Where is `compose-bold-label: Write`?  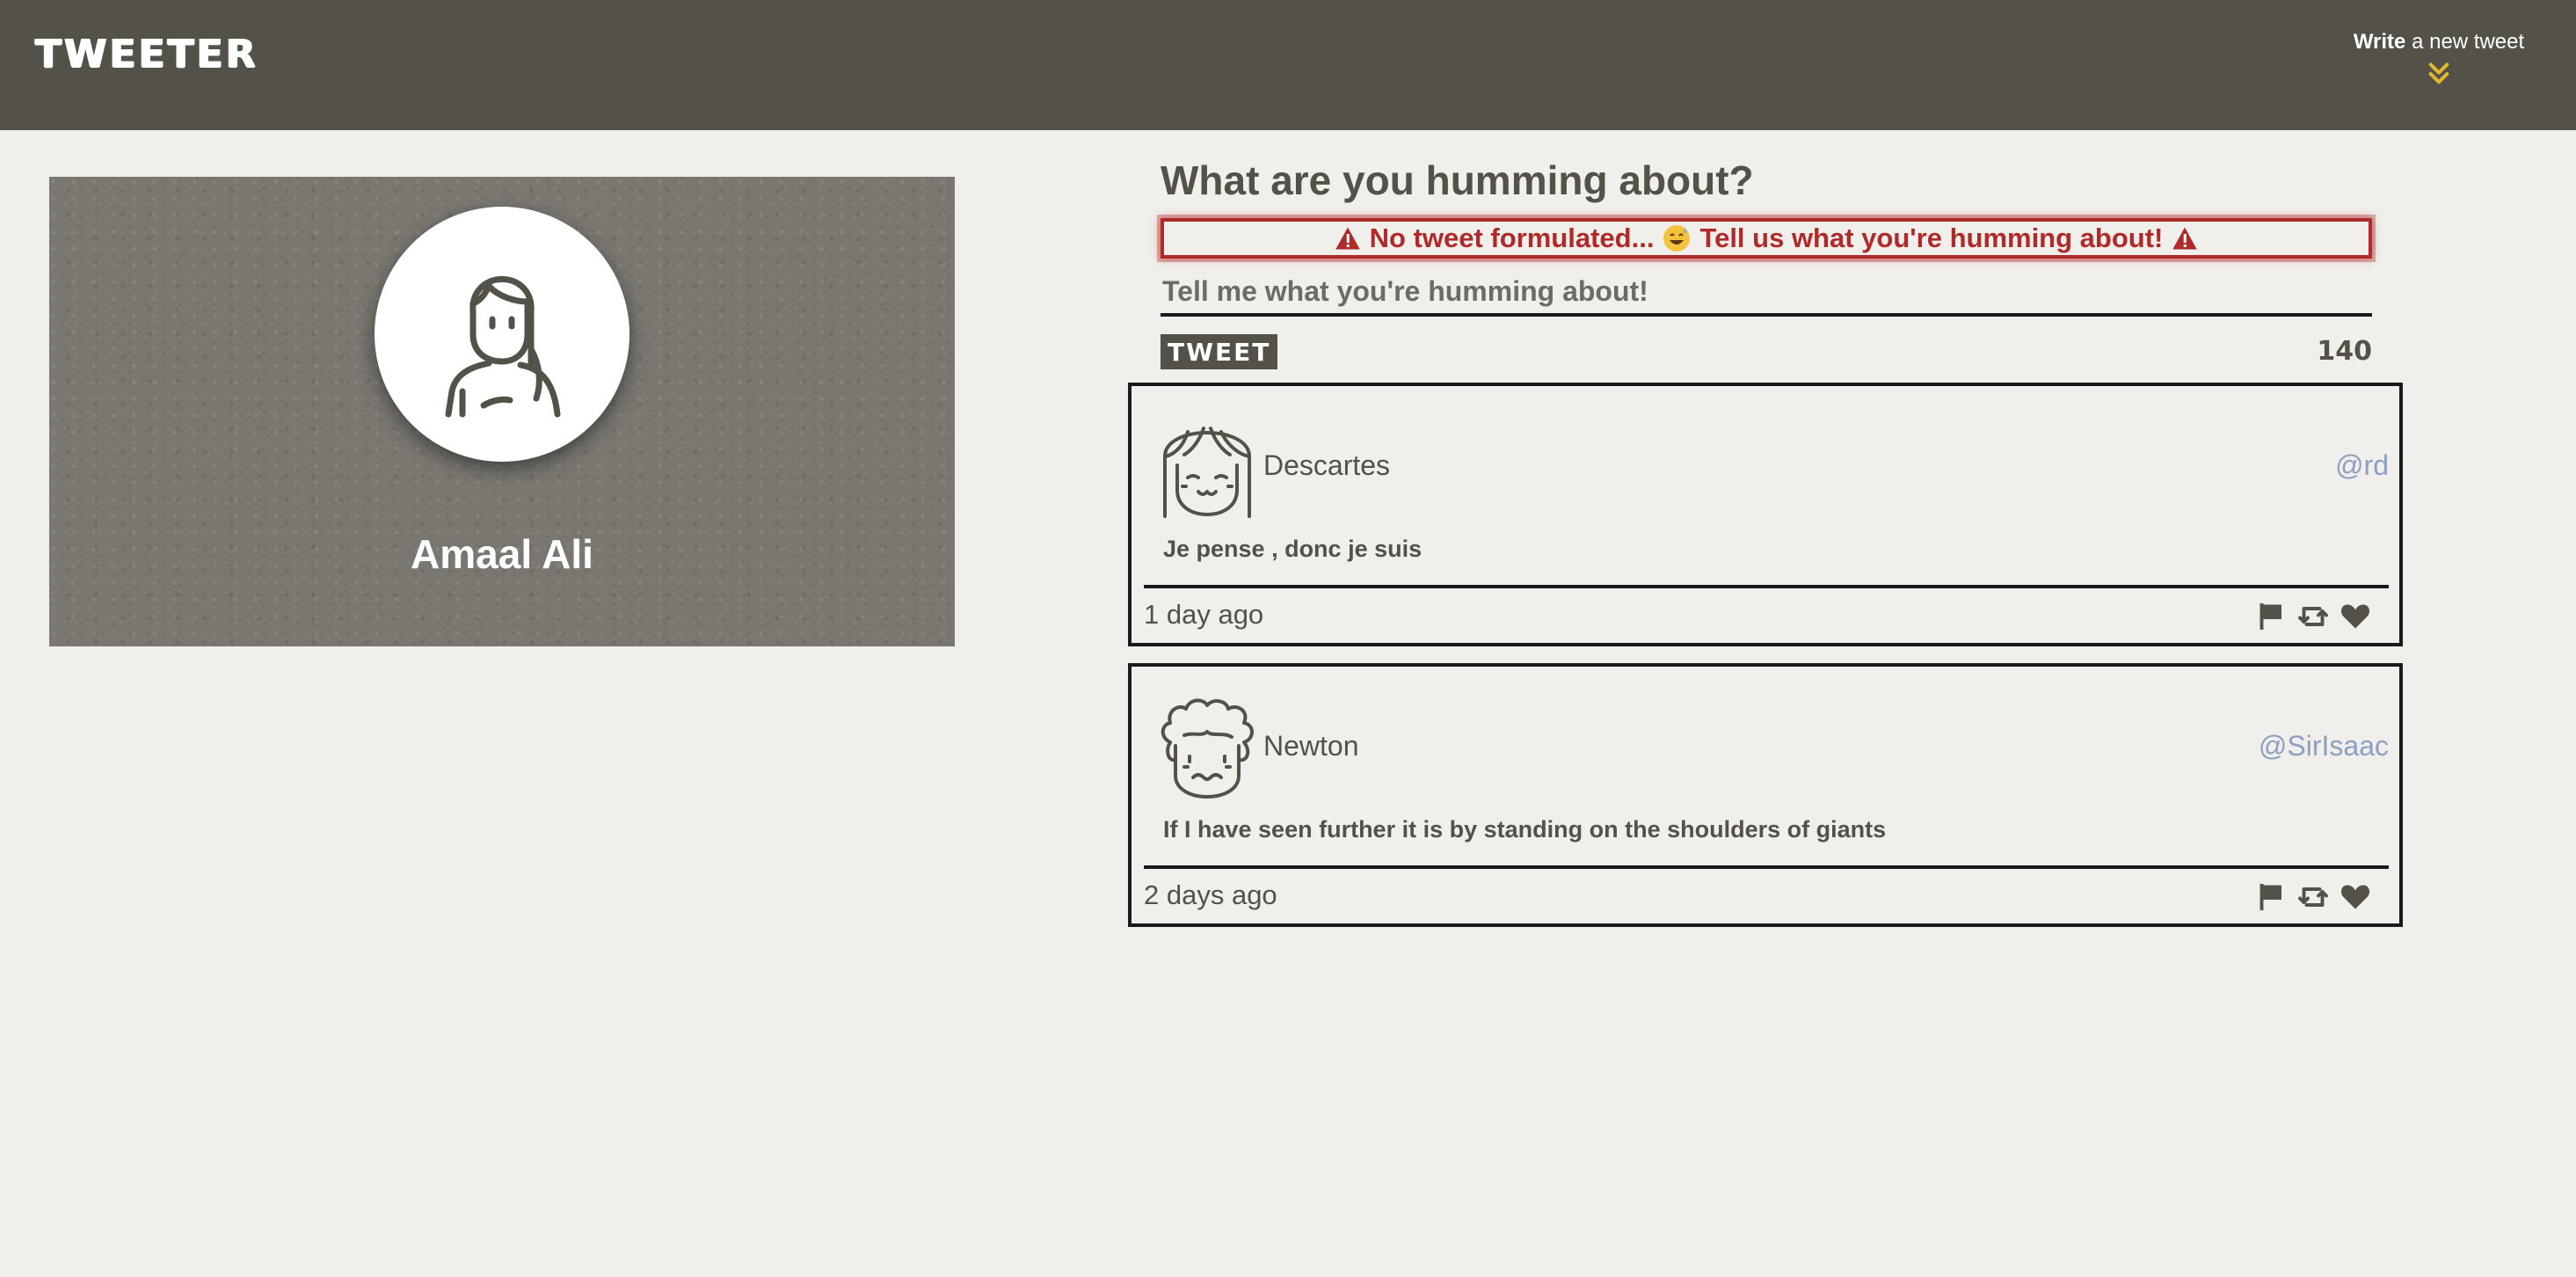 compose-bold-label: Write is located at coordinates (2379, 42).